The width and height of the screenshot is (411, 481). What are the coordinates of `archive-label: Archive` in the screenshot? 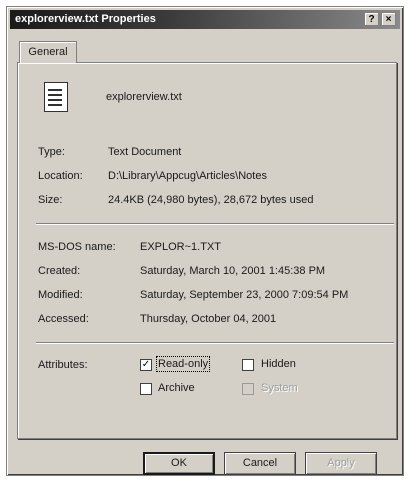 It's located at (176, 388).